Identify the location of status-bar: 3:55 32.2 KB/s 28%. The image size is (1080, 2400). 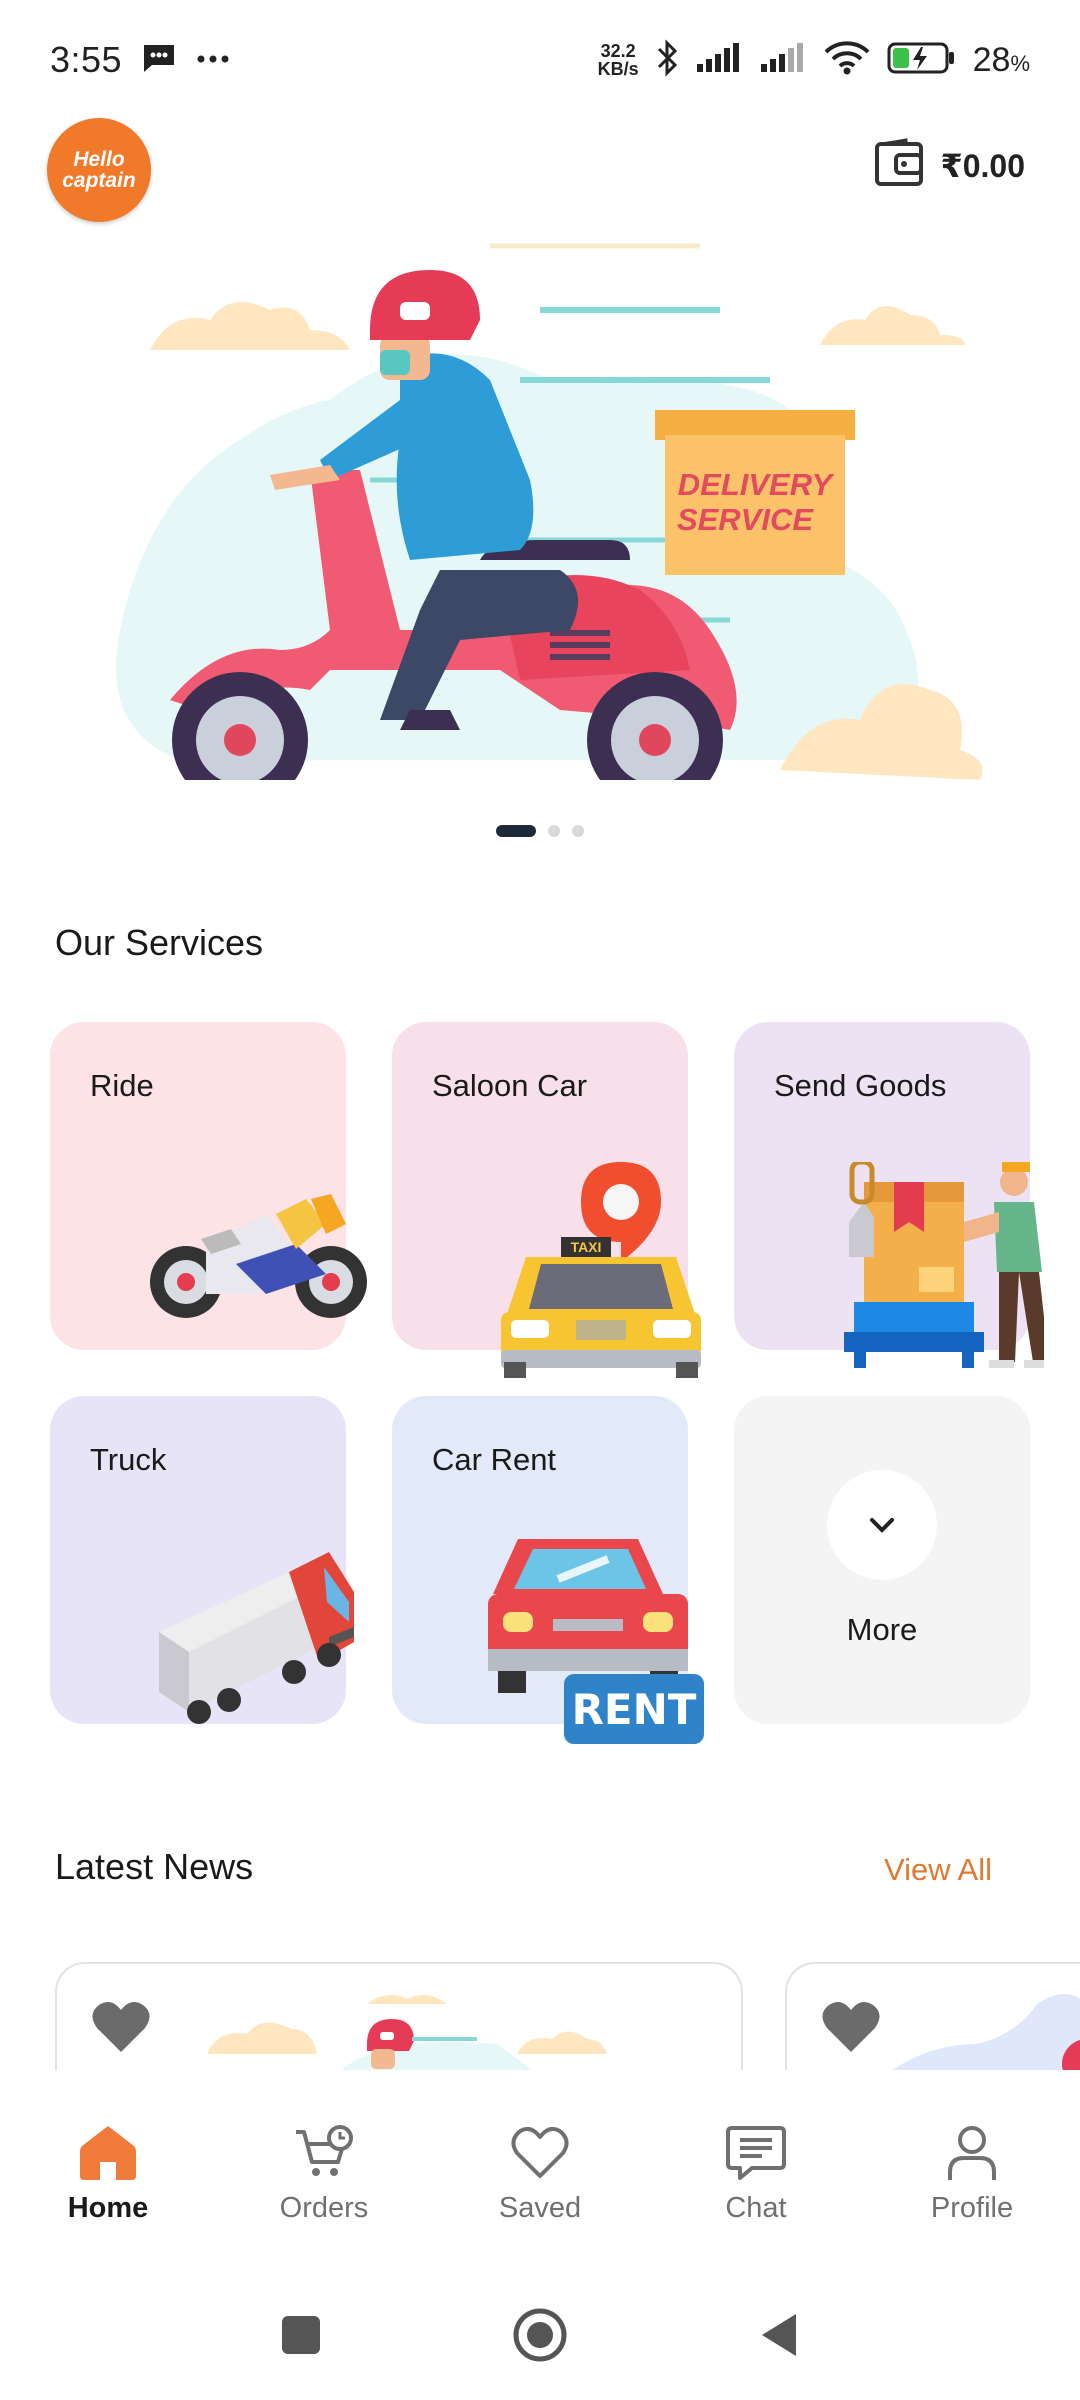
(540, 60).